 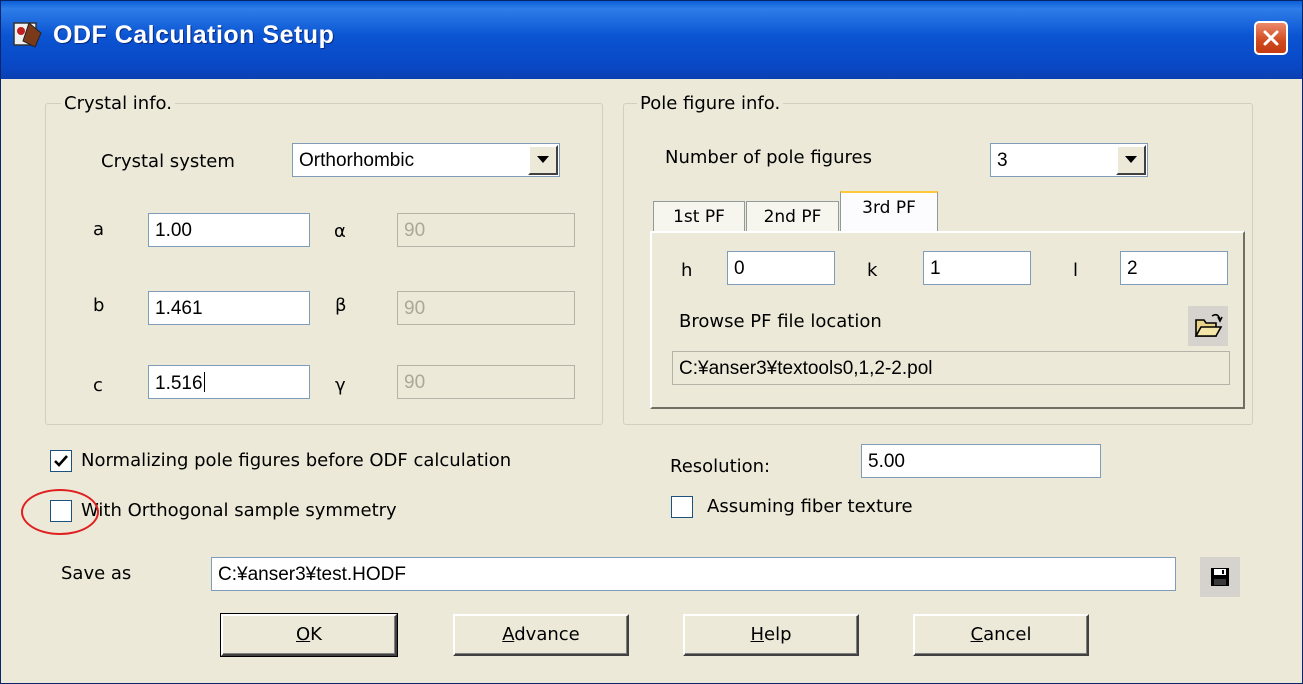 What do you see at coordinates (682, 507) in the screenshot?
I see `fiber-texture-checkbox` at bounding box center [682, 507].